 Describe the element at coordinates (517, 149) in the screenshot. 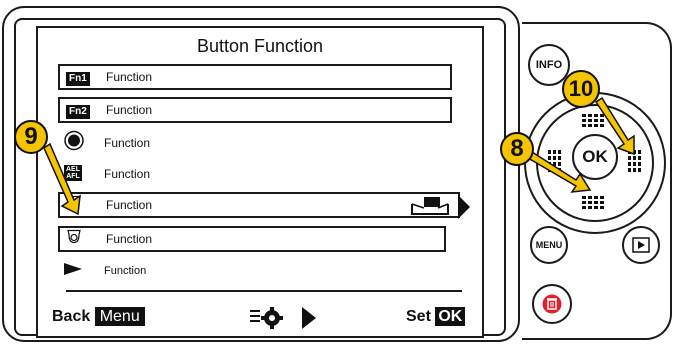

I see `callout-8: 8` at that location.